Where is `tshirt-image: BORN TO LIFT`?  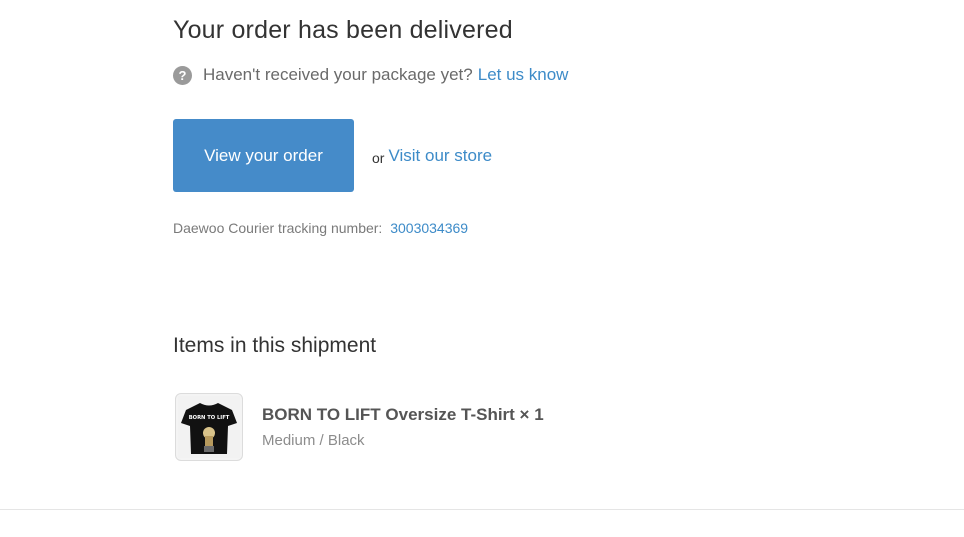 tshirt-image: BORN TO LIFT is located at coordinates (209, 427).